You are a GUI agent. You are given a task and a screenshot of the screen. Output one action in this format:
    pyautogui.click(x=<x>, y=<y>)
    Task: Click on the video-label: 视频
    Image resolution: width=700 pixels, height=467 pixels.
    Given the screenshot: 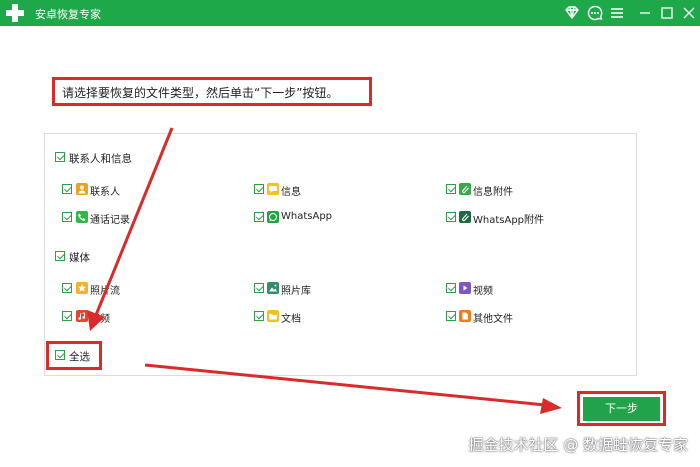 What is the action you would take?
    pyautogui.click(x=483, y=291)
    